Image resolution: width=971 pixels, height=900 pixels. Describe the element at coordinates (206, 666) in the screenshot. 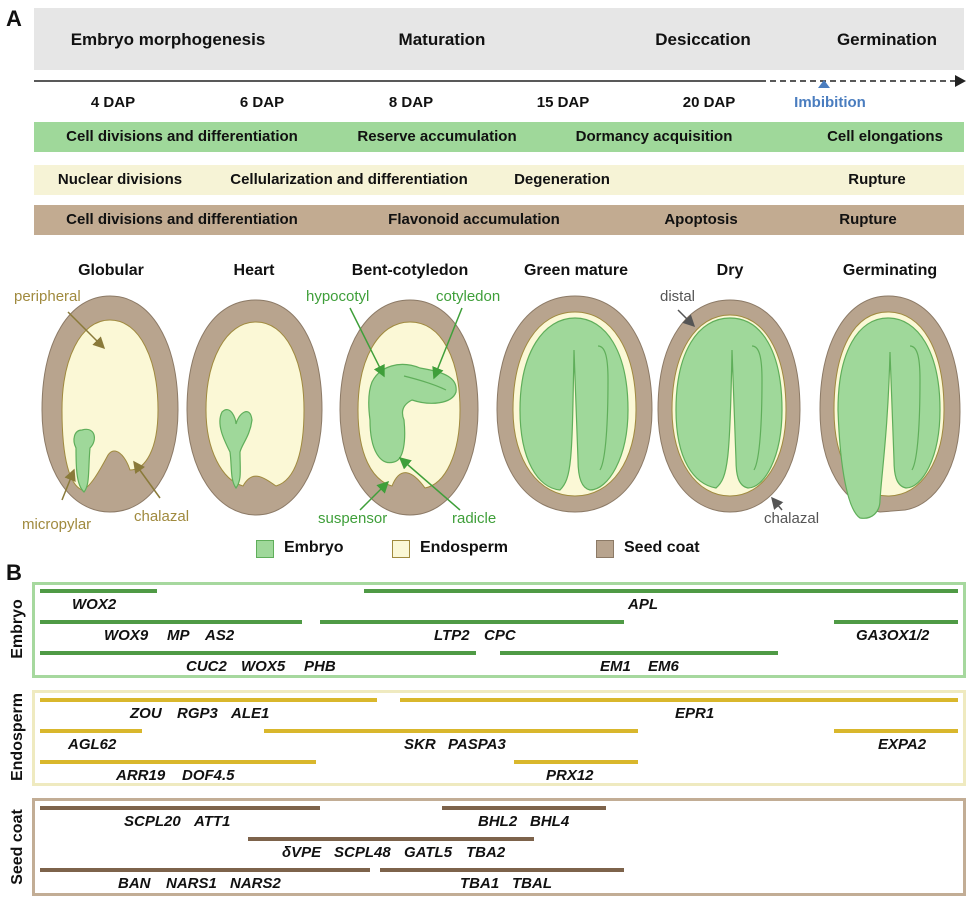

I see `gene-cuc2: CUC2` at that location.